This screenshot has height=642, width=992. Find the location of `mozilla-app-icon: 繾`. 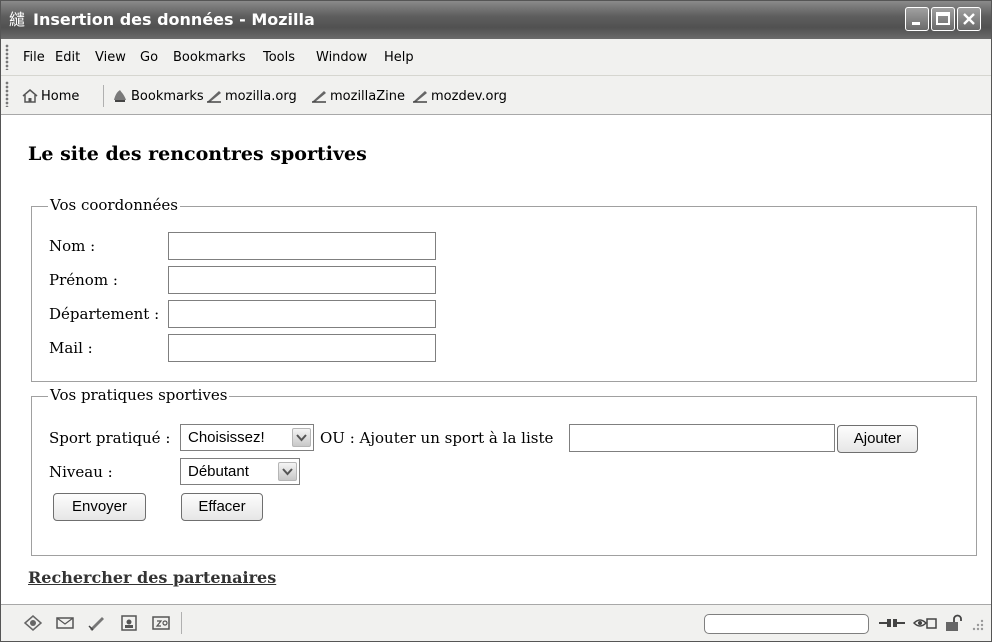

mozilla-app-icon: 繾 is located at coordinates (17, 19).